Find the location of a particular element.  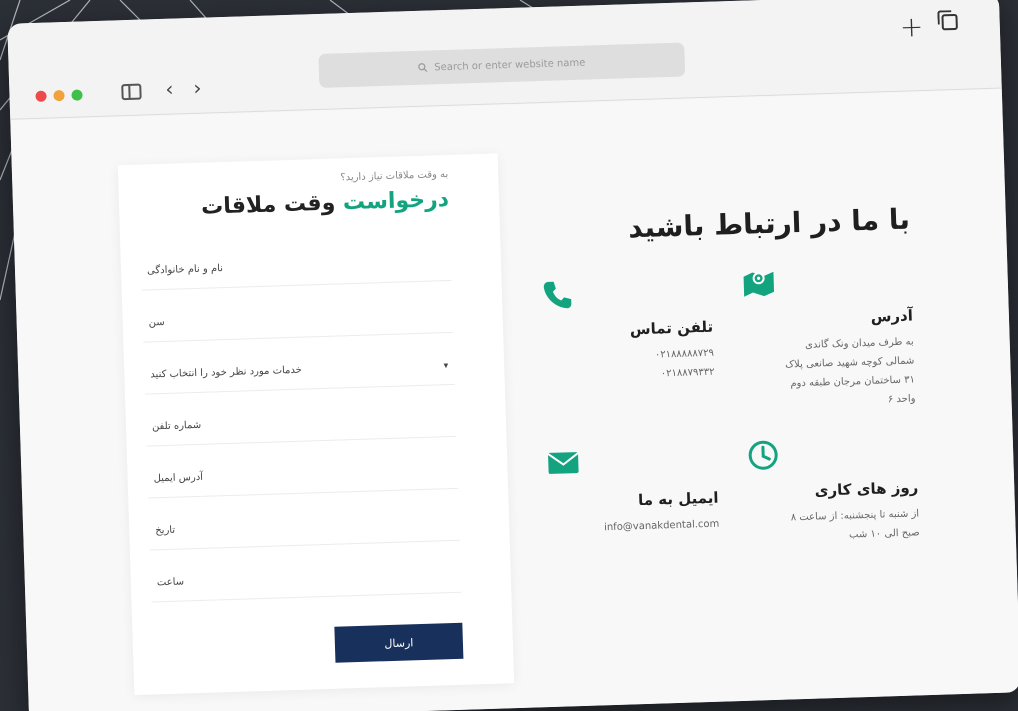

address-bar: Search or enter website name is located at coordinates (502, 65).